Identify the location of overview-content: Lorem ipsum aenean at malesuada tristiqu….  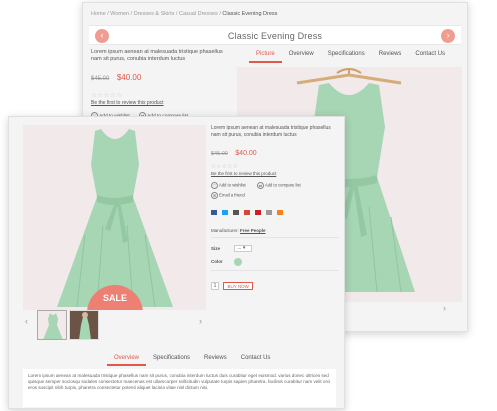
(179, 388).